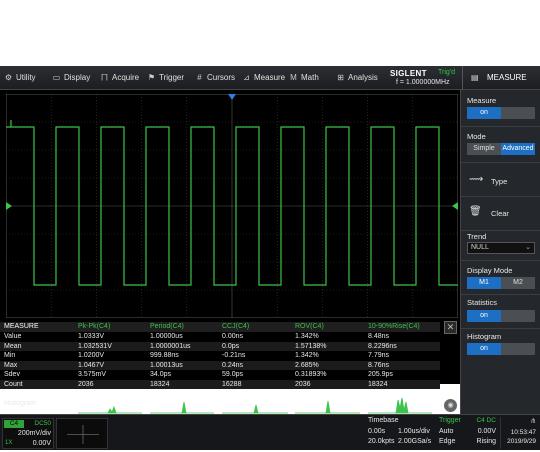  Describe the element at coordinates (518, 149) in the screenshot. I see `mode-advanced-option: Advanced` at that location.